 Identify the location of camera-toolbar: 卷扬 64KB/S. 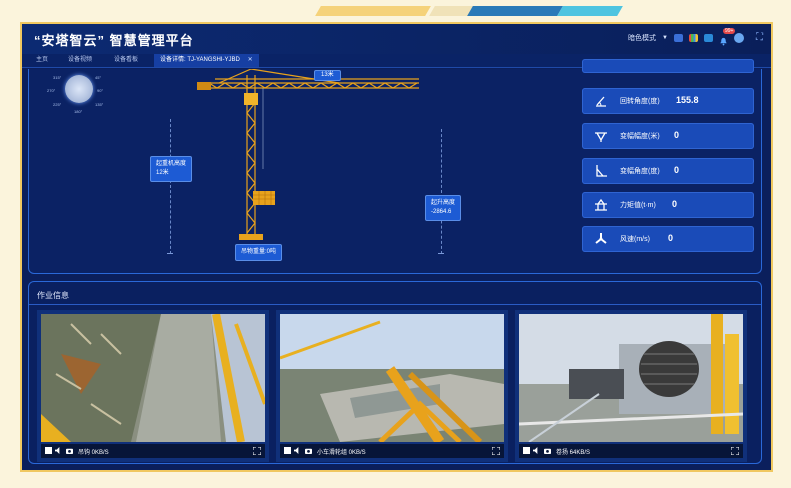
(631, 451).